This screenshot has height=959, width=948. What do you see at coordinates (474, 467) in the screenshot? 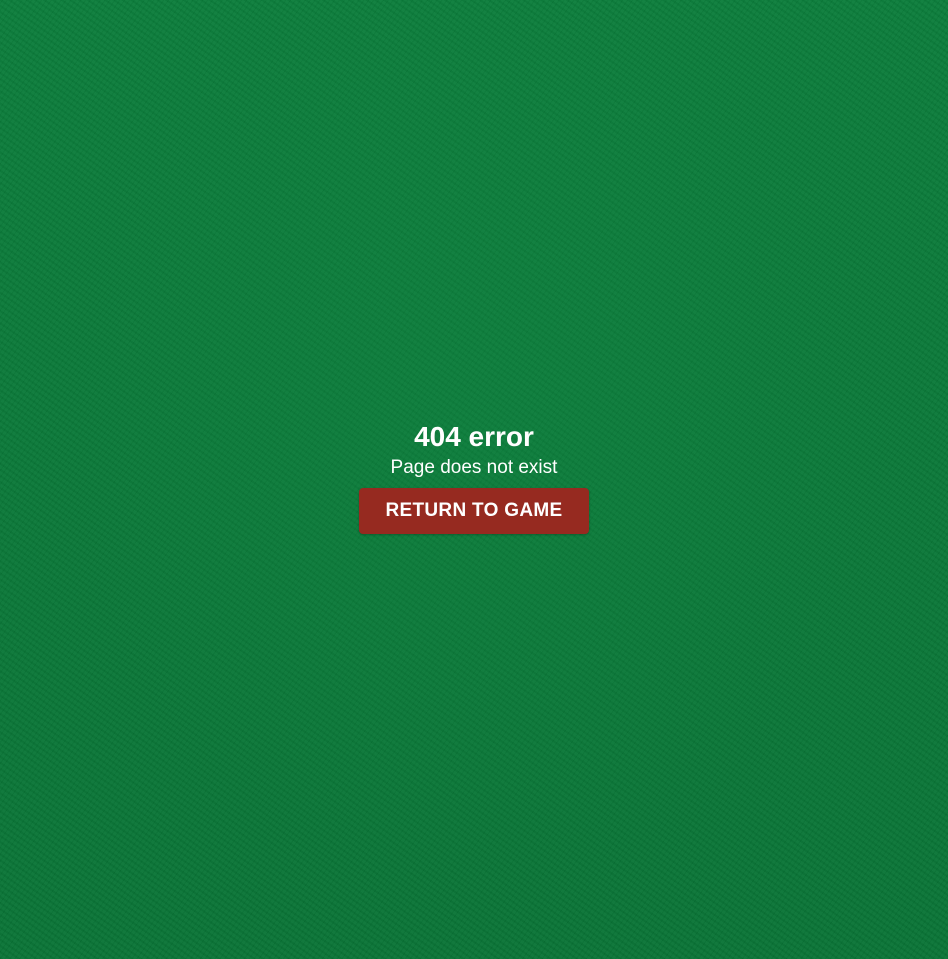
I see `error-message: Page does not exist` at bounding box center [474, 467].